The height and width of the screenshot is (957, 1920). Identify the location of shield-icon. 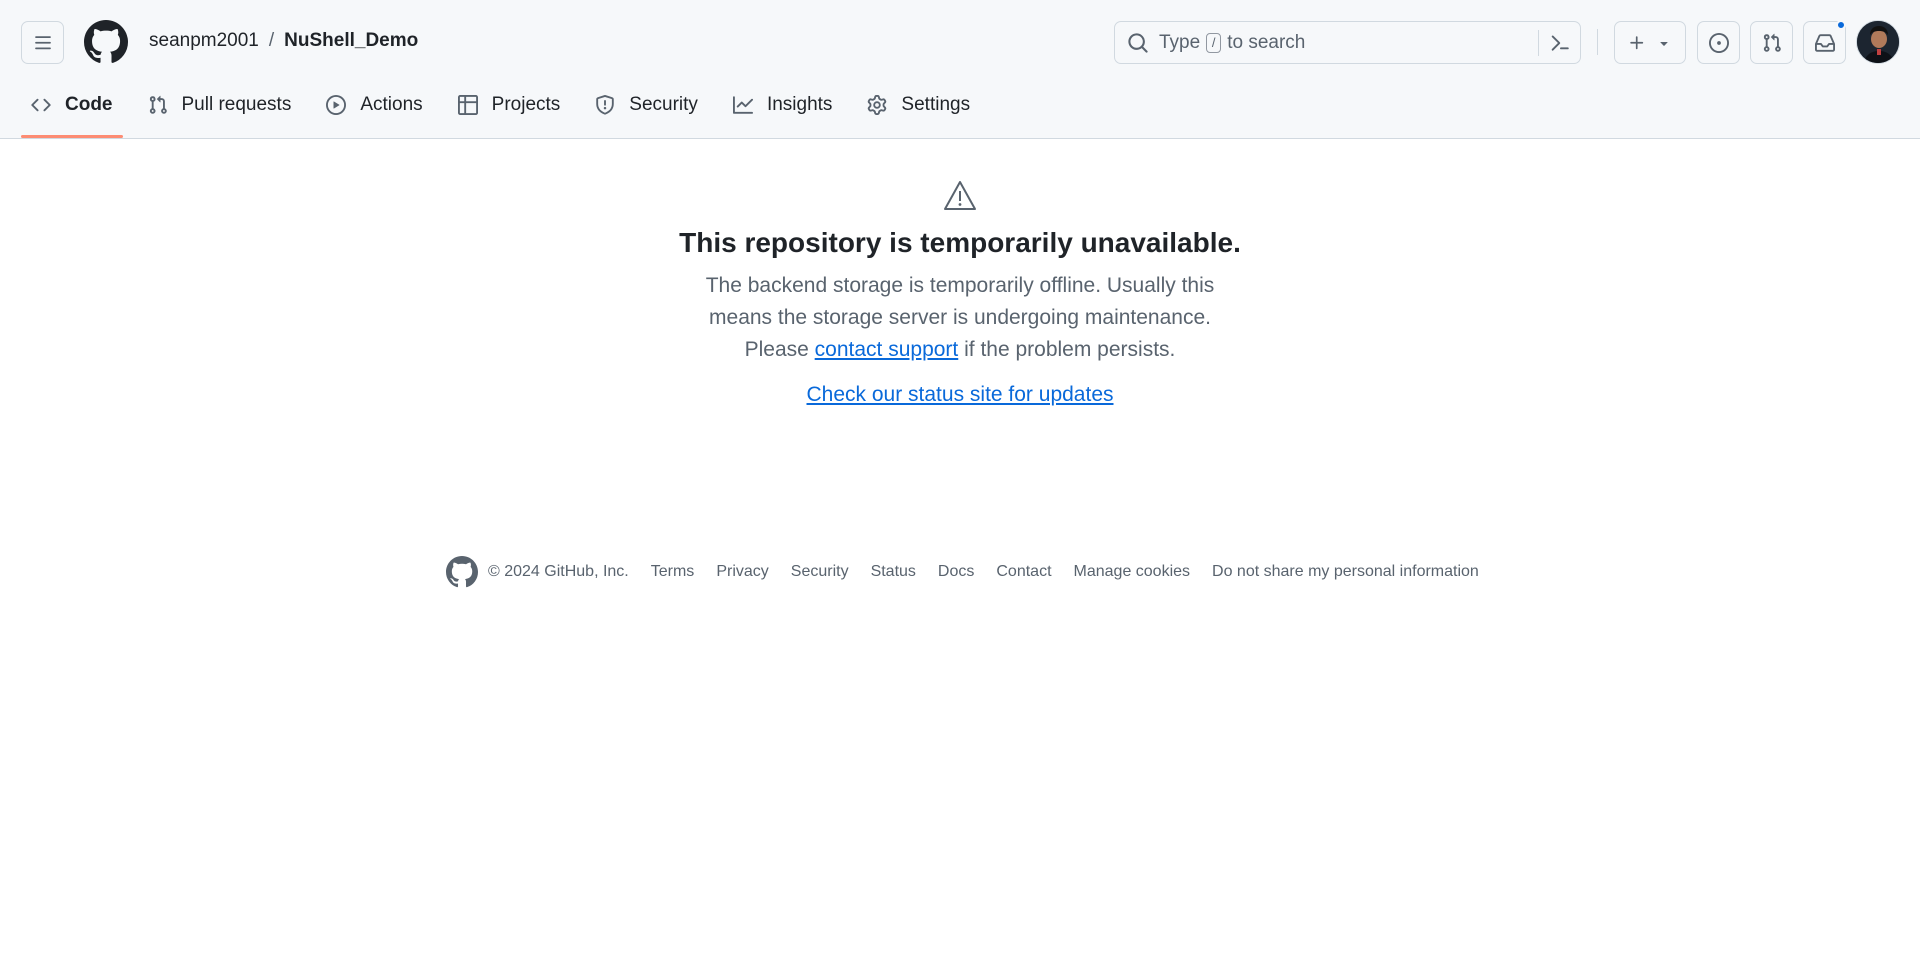
(605, 105).